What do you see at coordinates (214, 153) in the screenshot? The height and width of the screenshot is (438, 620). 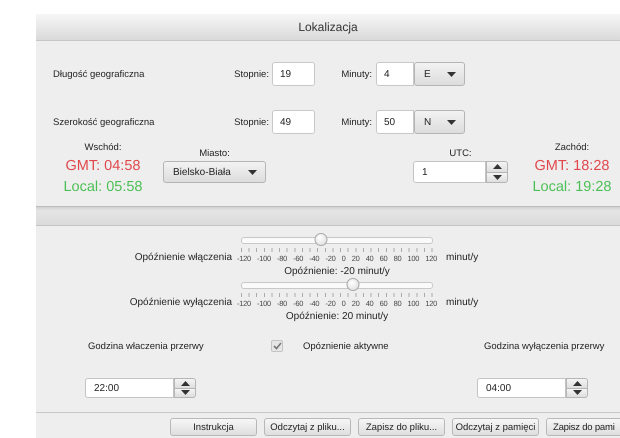 I see `city-label: Miasto:` at bounding box center [214, 153].